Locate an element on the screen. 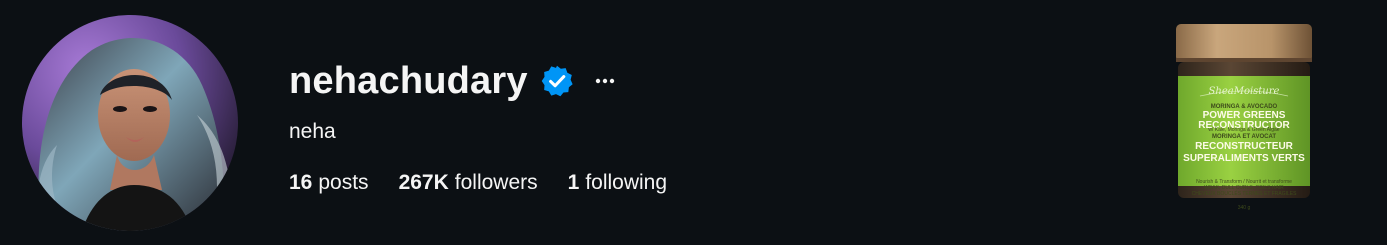  product-brand: SheaMoisture is located at coordinates (1244, 91).